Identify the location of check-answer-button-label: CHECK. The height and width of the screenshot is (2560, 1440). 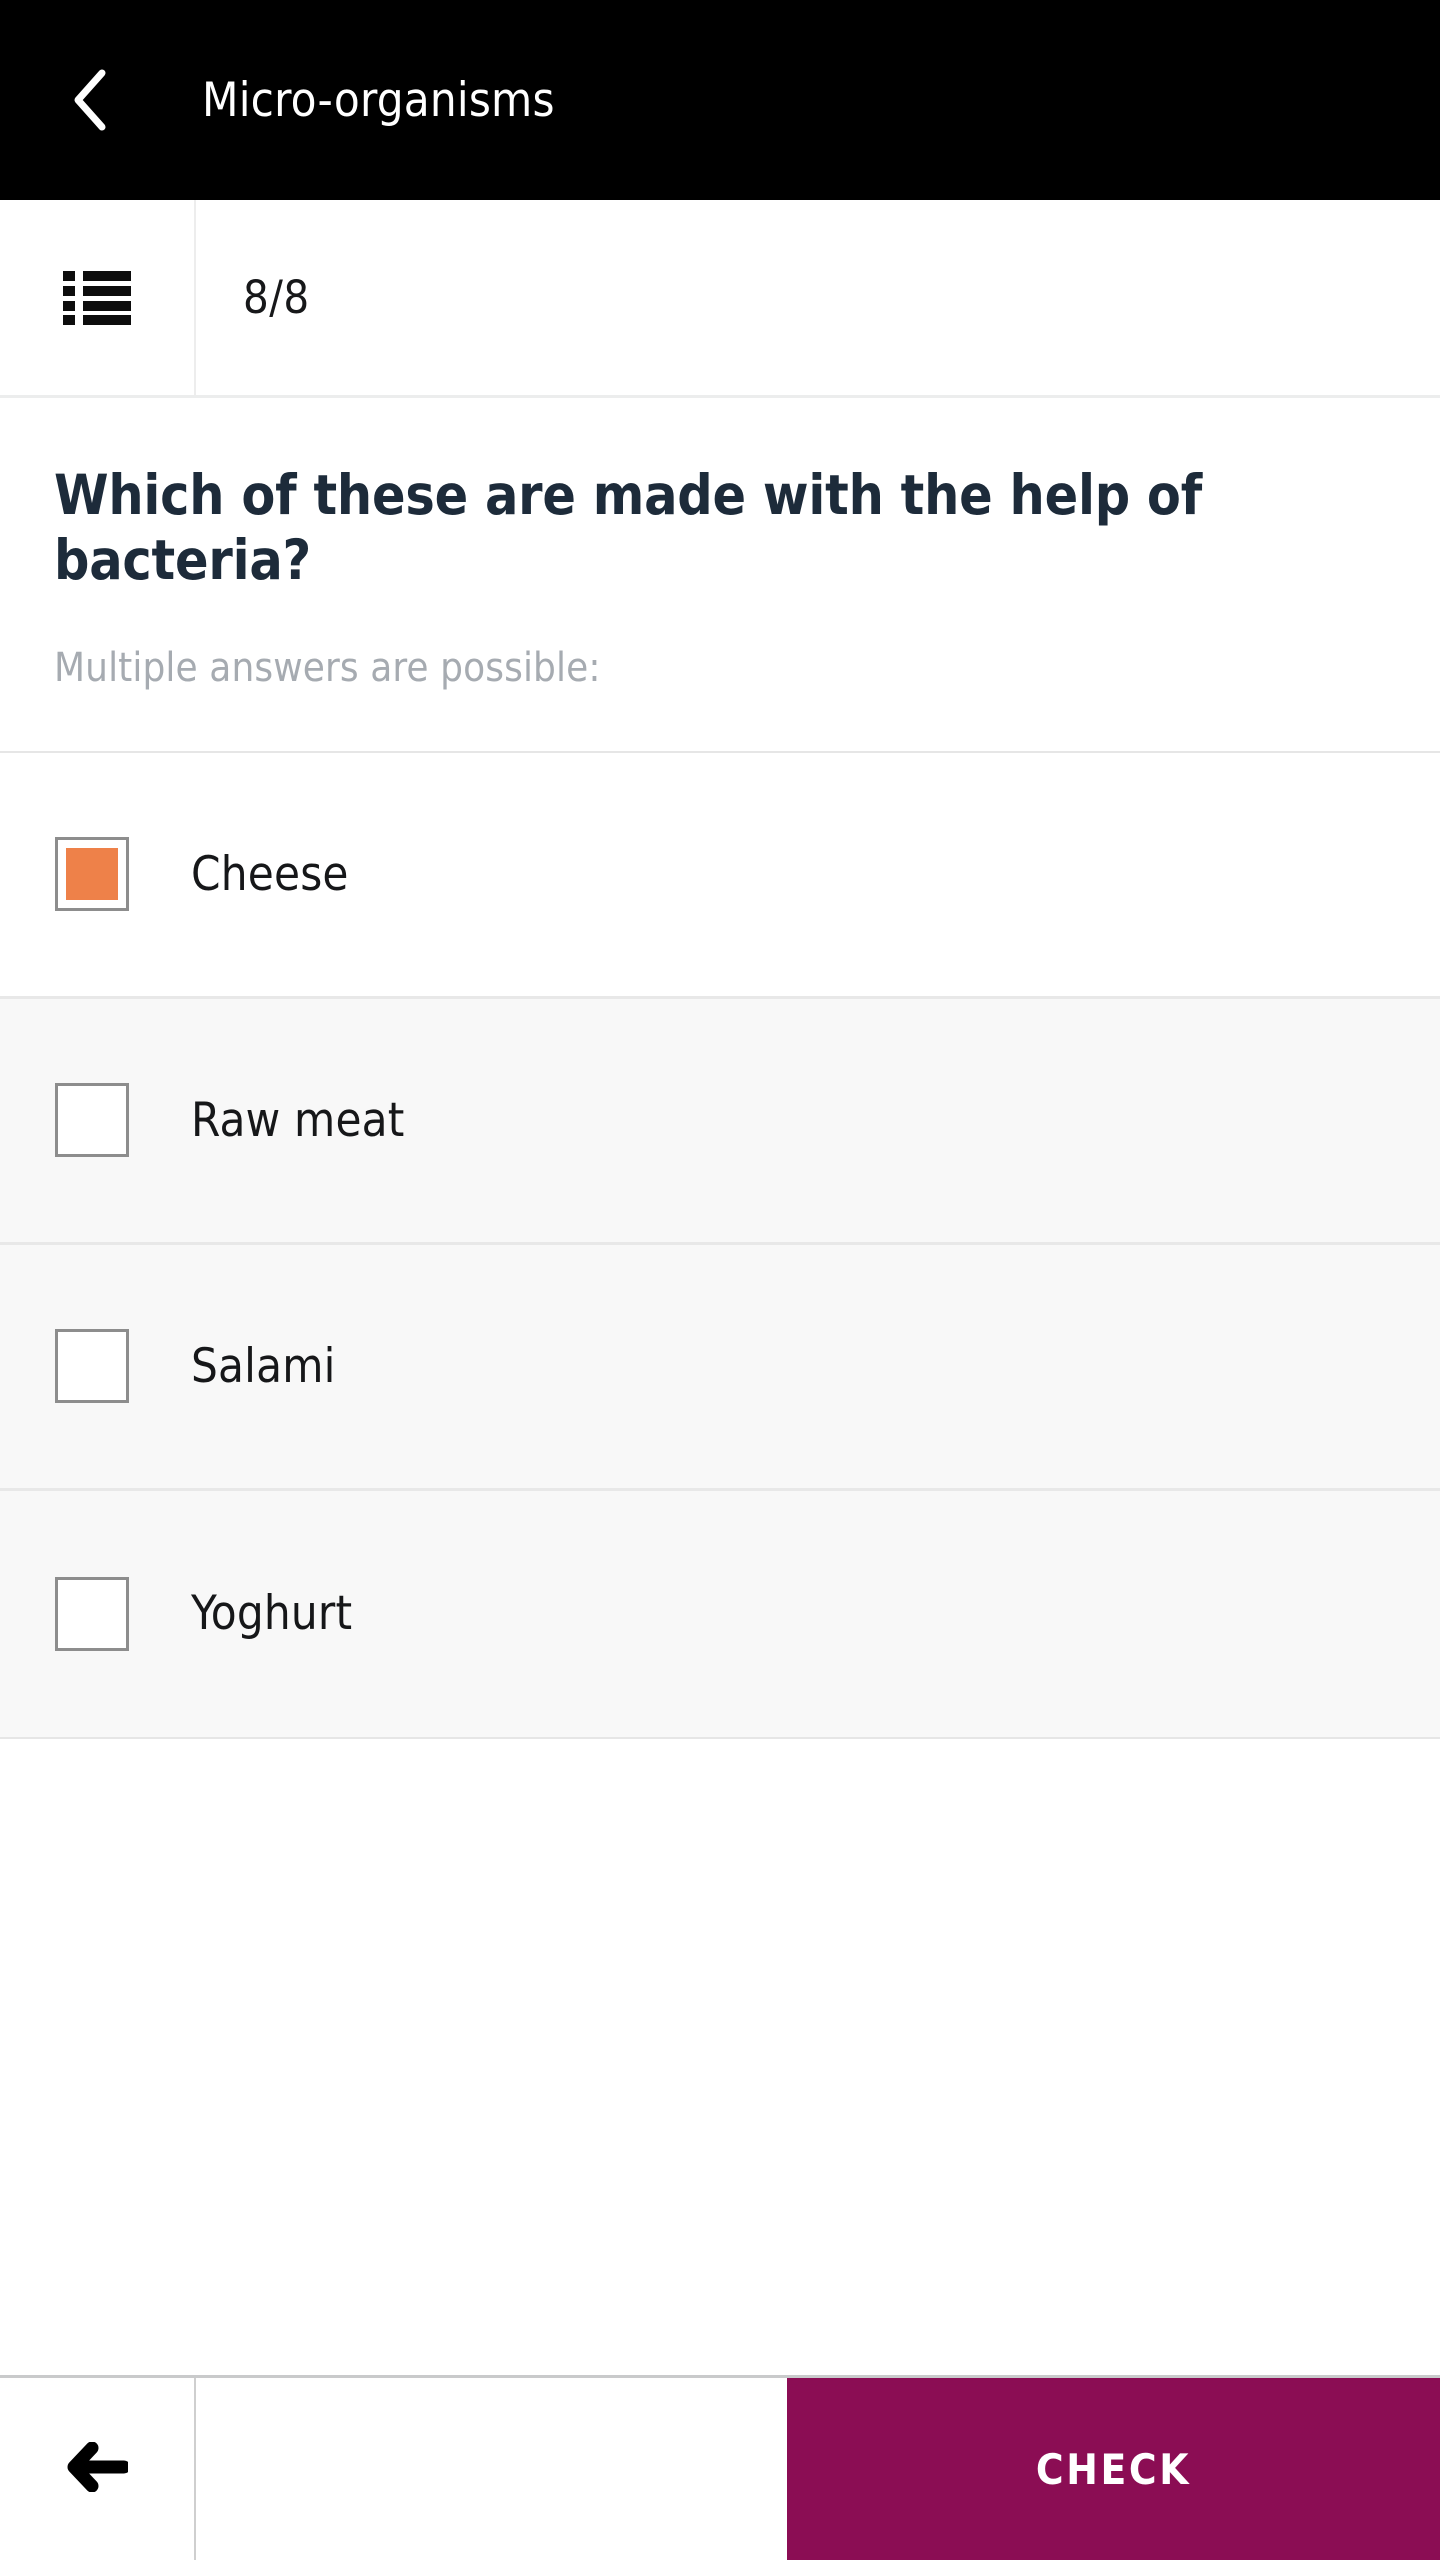
(1113, 2469).